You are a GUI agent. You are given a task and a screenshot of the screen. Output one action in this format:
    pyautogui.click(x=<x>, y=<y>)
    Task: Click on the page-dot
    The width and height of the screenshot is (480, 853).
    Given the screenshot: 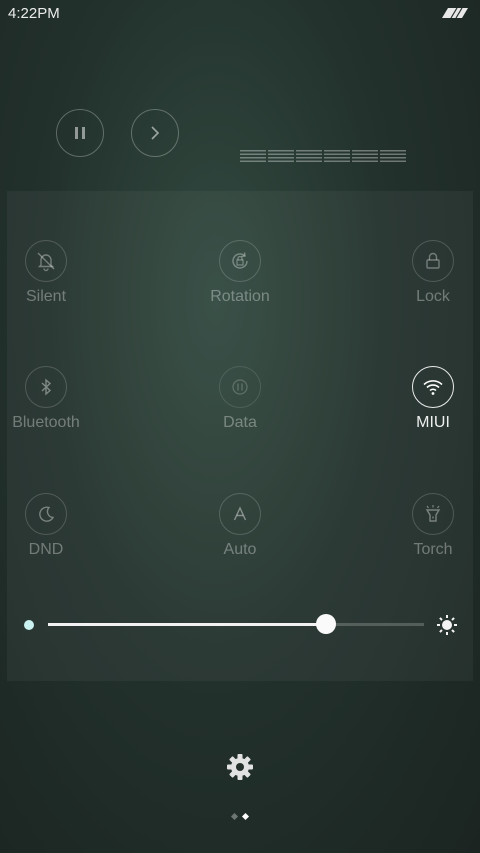 What is the action you would take?
    pyautogui.click(x=234, y=816)
    